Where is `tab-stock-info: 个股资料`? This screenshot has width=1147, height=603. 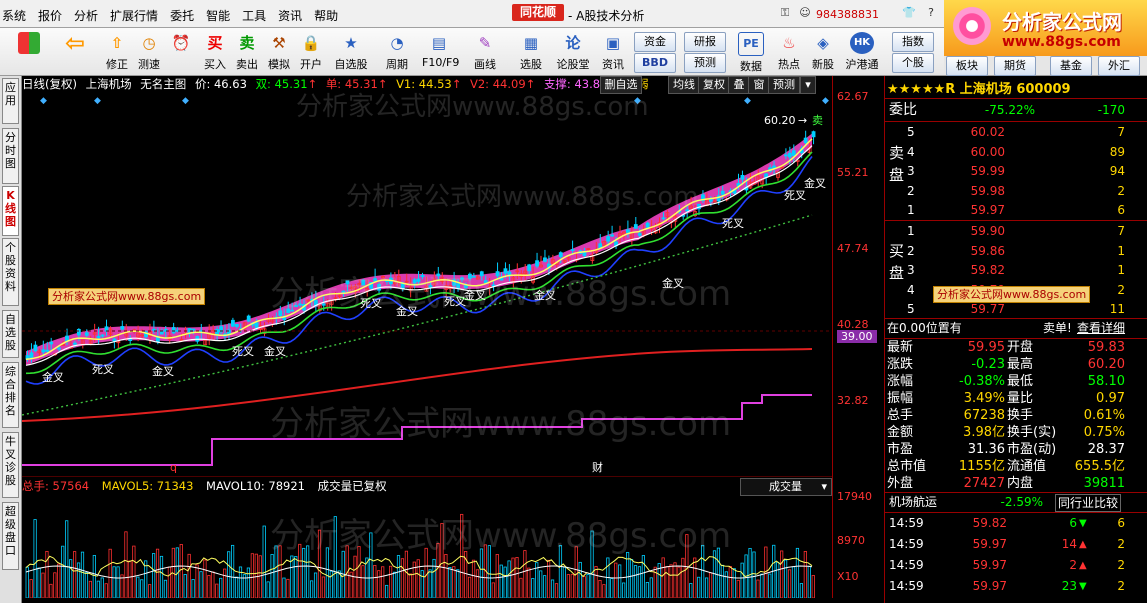 tab-stock-info: 个股资料 is located at coordinates (10, 272).